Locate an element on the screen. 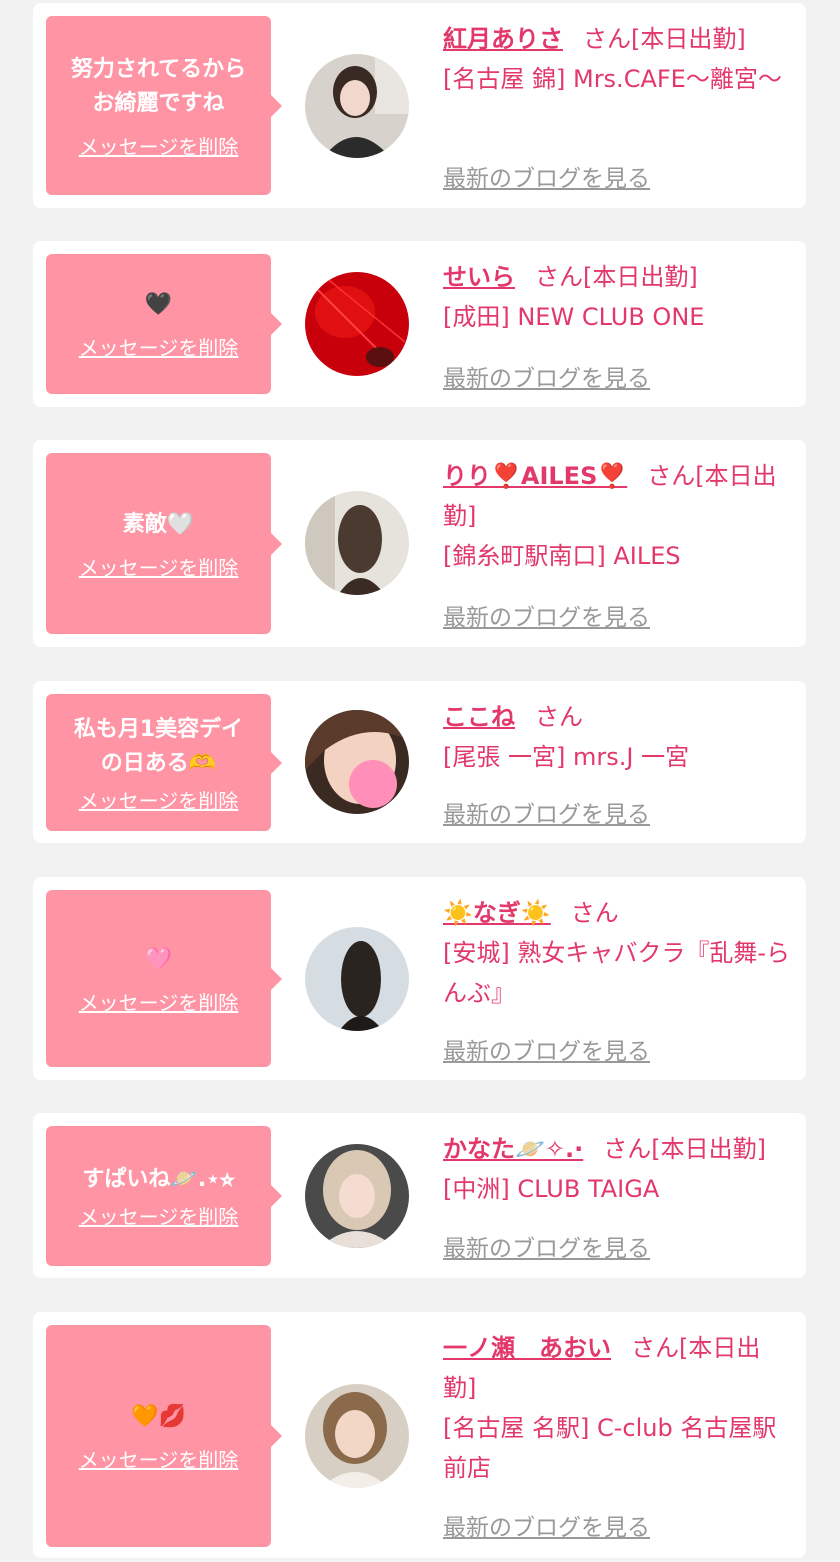  message-bubble: 私も月1美容デイ の日ある🫶 メッセージを削除 is located at coordinates (164, 762).